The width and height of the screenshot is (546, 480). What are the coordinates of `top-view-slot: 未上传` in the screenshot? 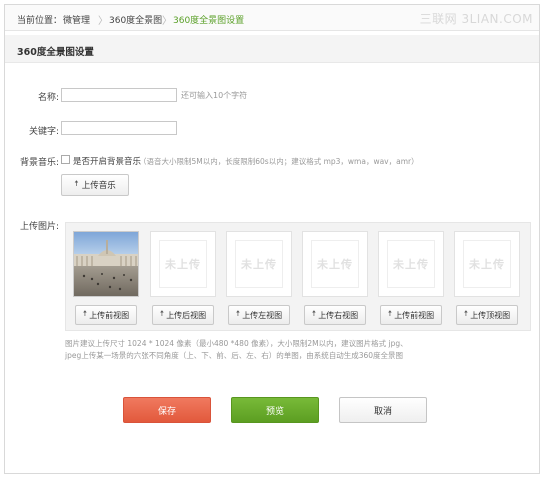 It's located at (487, 264).